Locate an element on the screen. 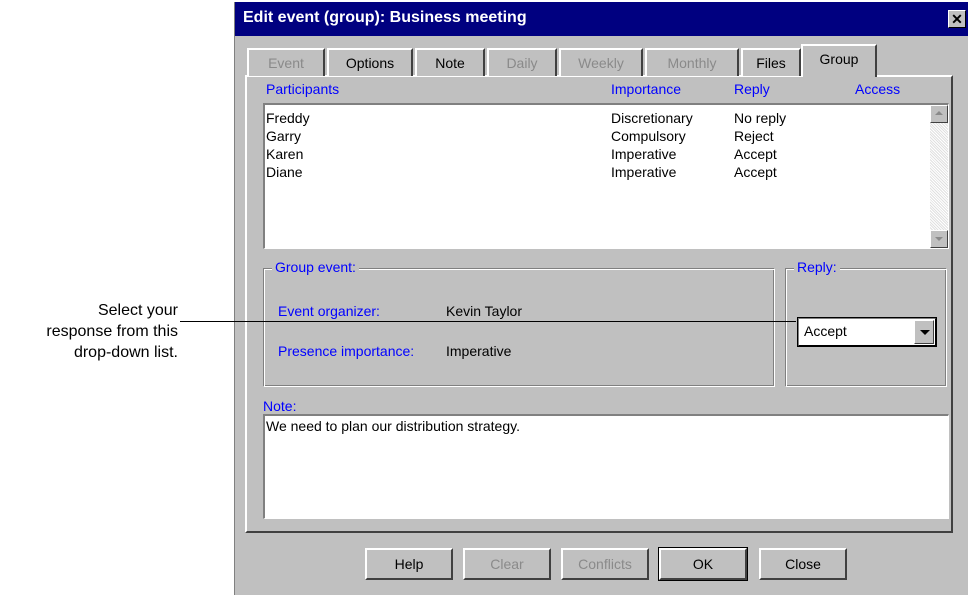 This screenshot has height=595, width=968. scroll-up-arrow-icon is located at coordinates (939, 114).